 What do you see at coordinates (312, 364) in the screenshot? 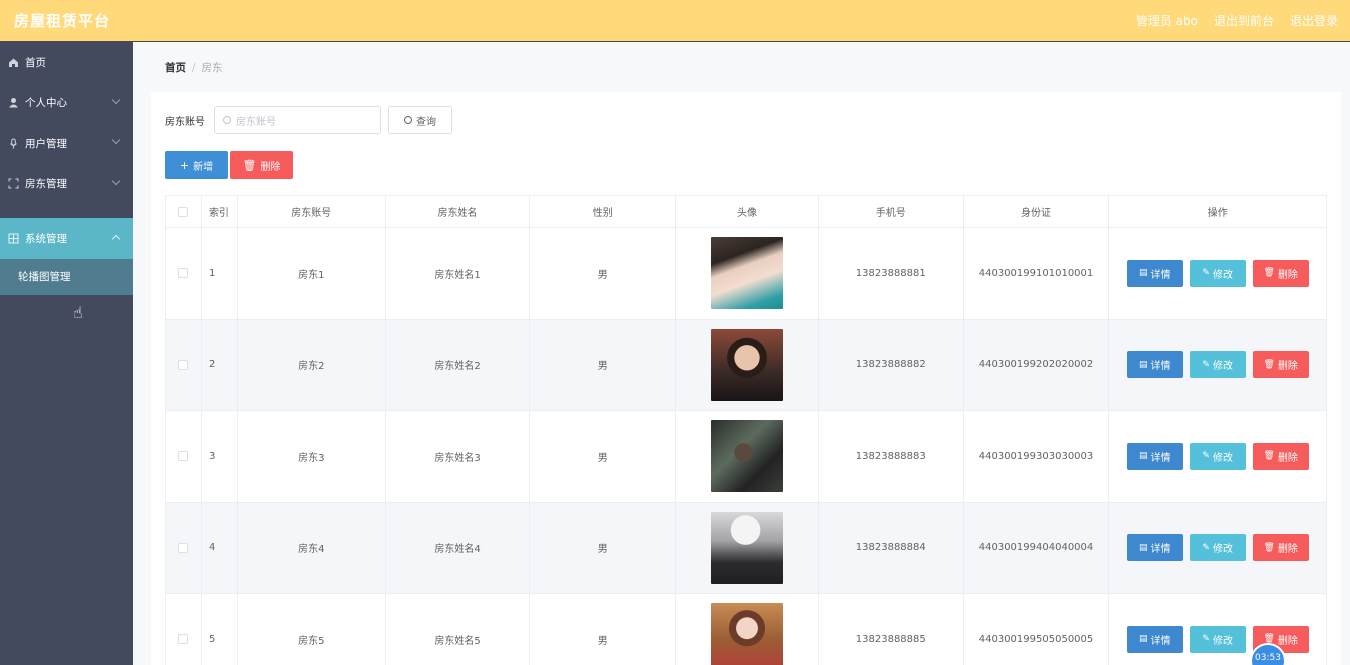
I see `row-account: 房东2` at bounding box center [312, 364].